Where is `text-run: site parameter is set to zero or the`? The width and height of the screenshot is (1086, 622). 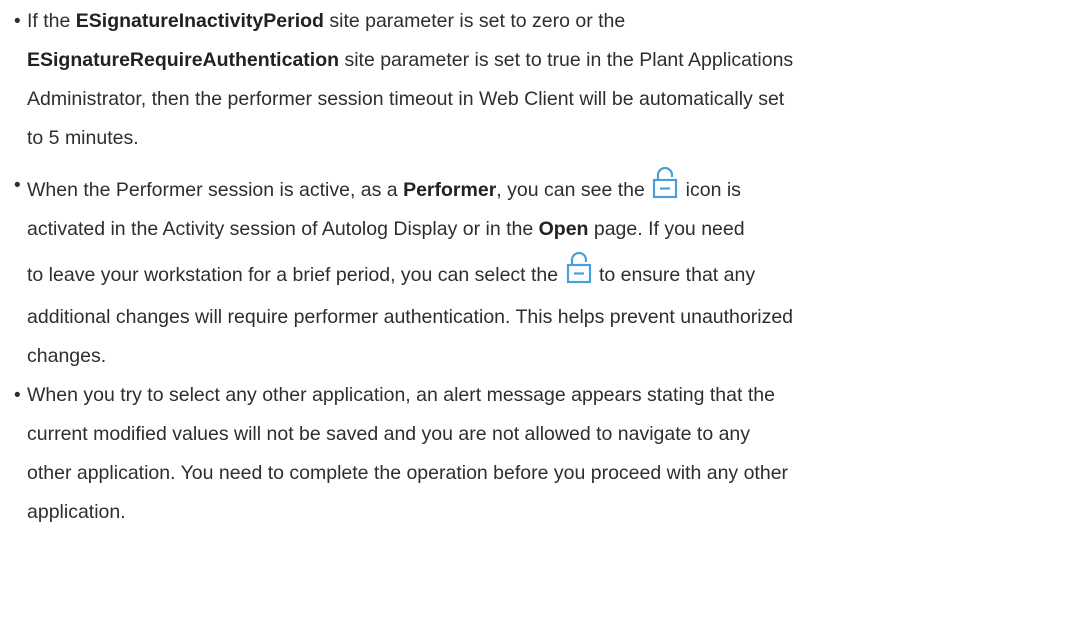
text-run: site parameter is set to zero or the is located at coordinates (474, 21).